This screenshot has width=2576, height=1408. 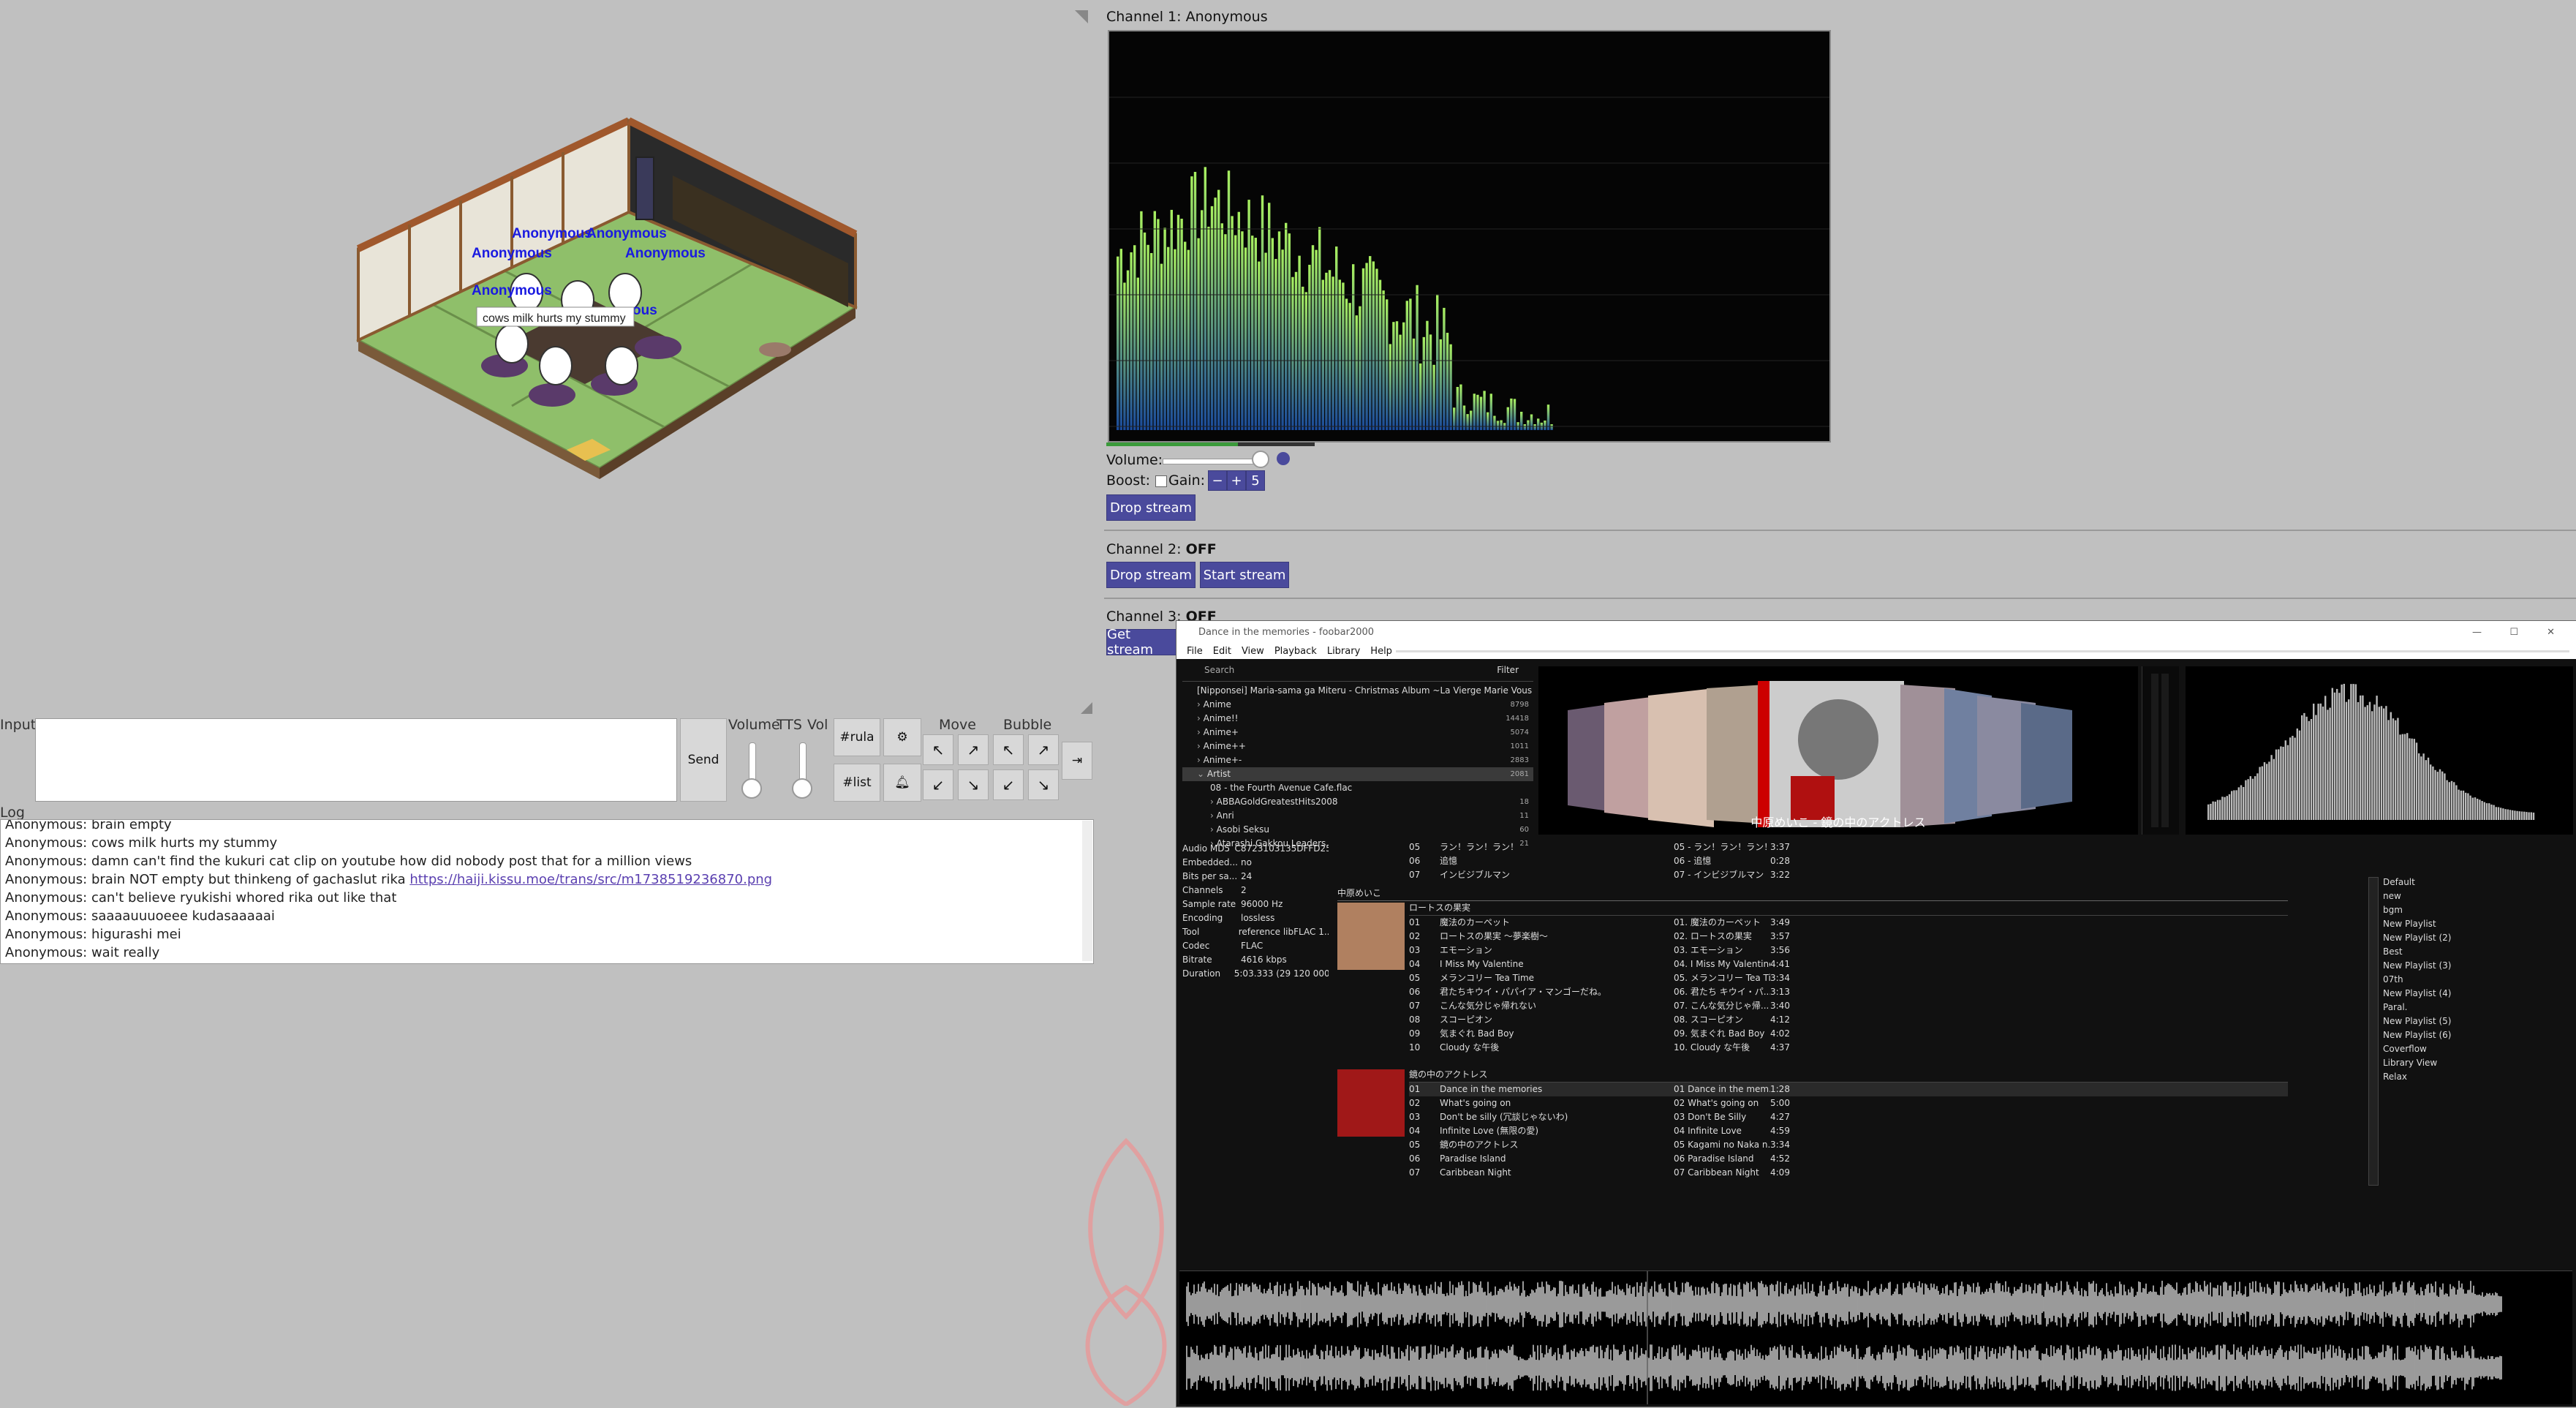 I want to click on playlist-item: 07th, so click(x=2470, y=980).